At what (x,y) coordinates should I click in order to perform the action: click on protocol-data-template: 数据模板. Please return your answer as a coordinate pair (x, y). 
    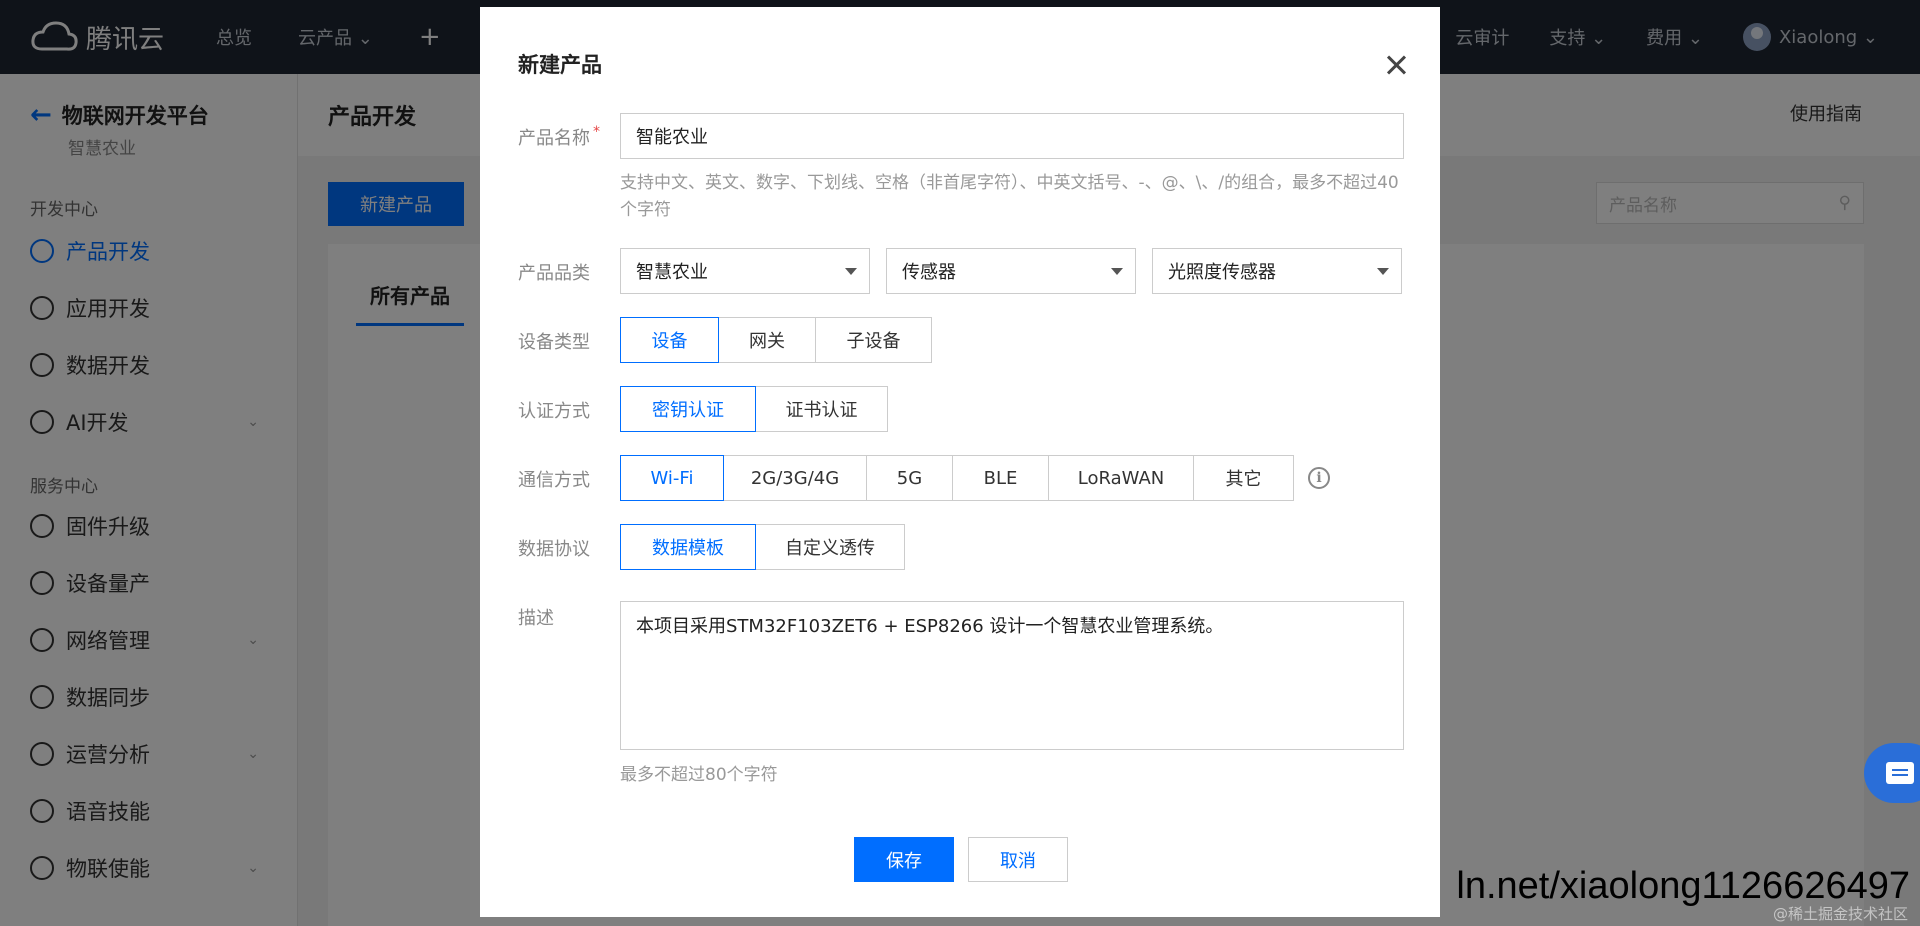
    Looking at the image, I should click on (688, 547).